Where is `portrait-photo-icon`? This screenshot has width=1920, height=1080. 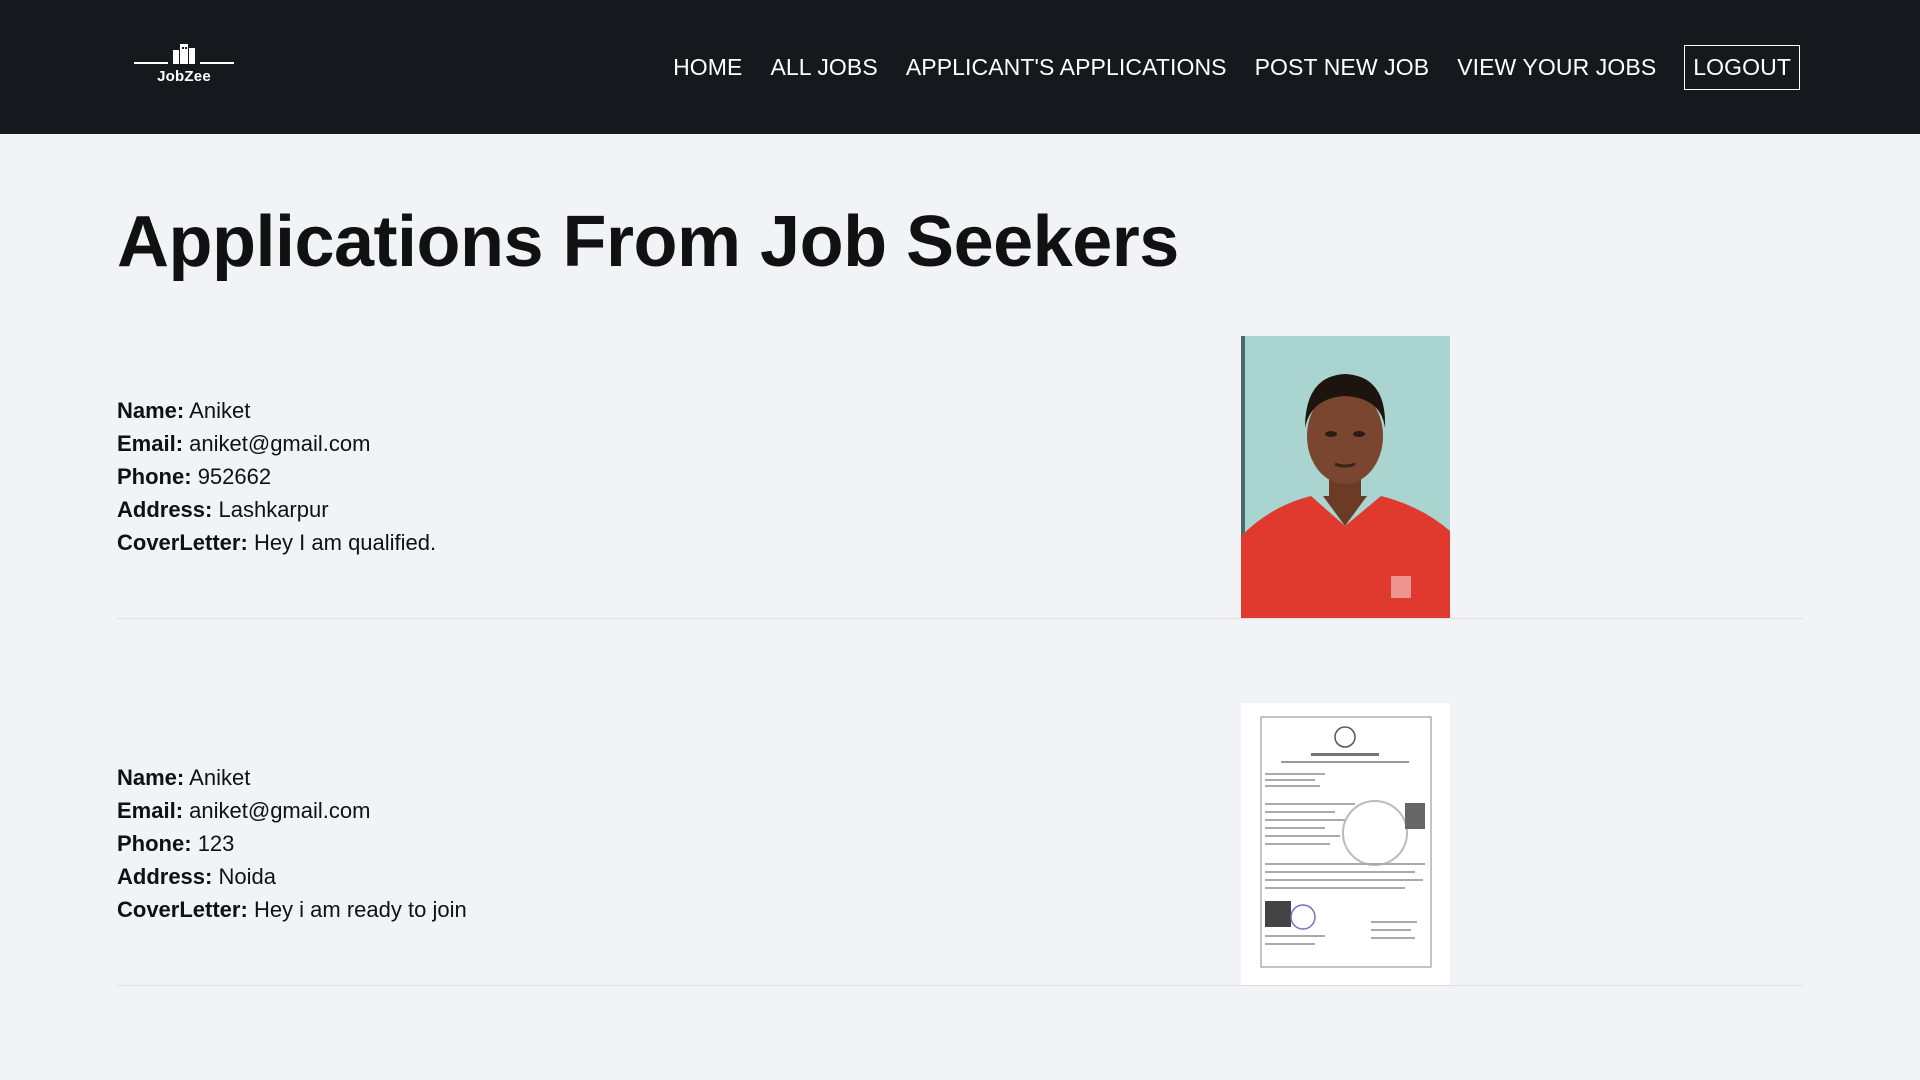
portrait-photo-icon is located at coordinates (1345, 476).